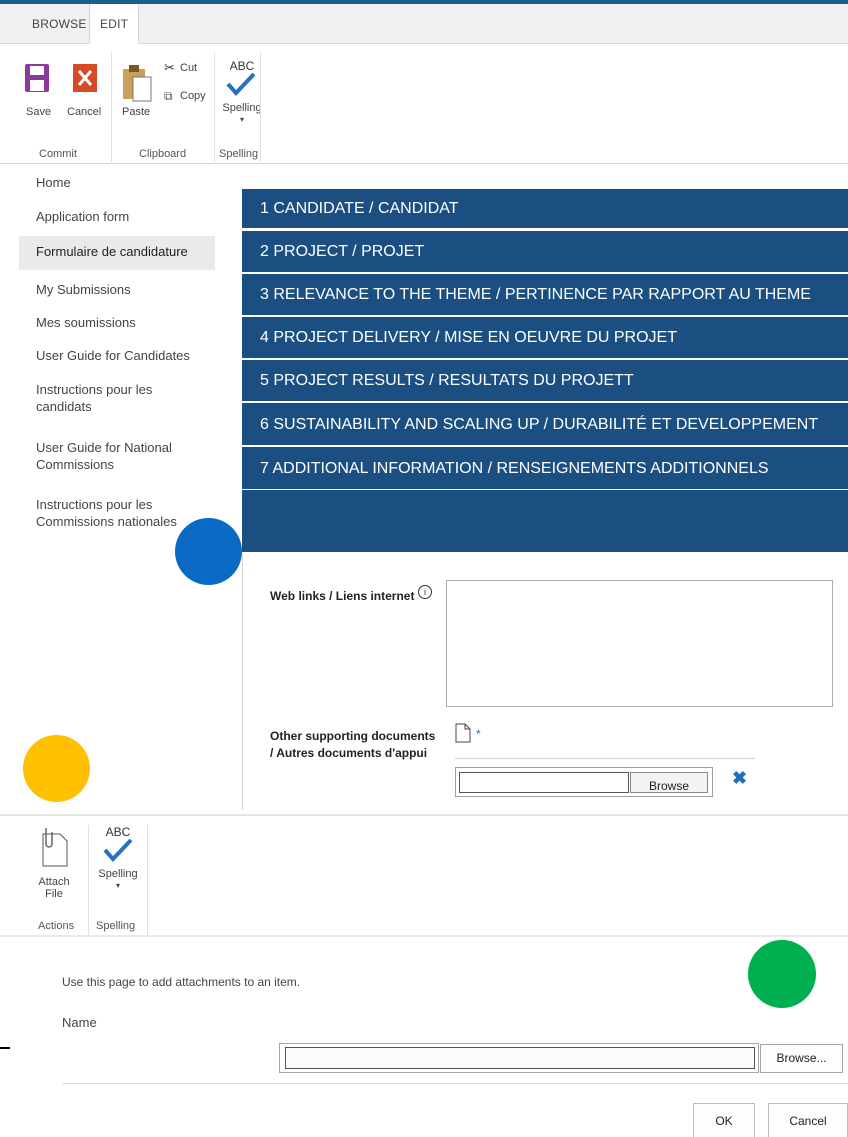 The width and height of the screenshot is (848, 1137). Describe the element at coordinates (545, 209) in the screenshot. I see `section-1-candidate: 1 CANDIDATE / CANDIDAT` at that location.